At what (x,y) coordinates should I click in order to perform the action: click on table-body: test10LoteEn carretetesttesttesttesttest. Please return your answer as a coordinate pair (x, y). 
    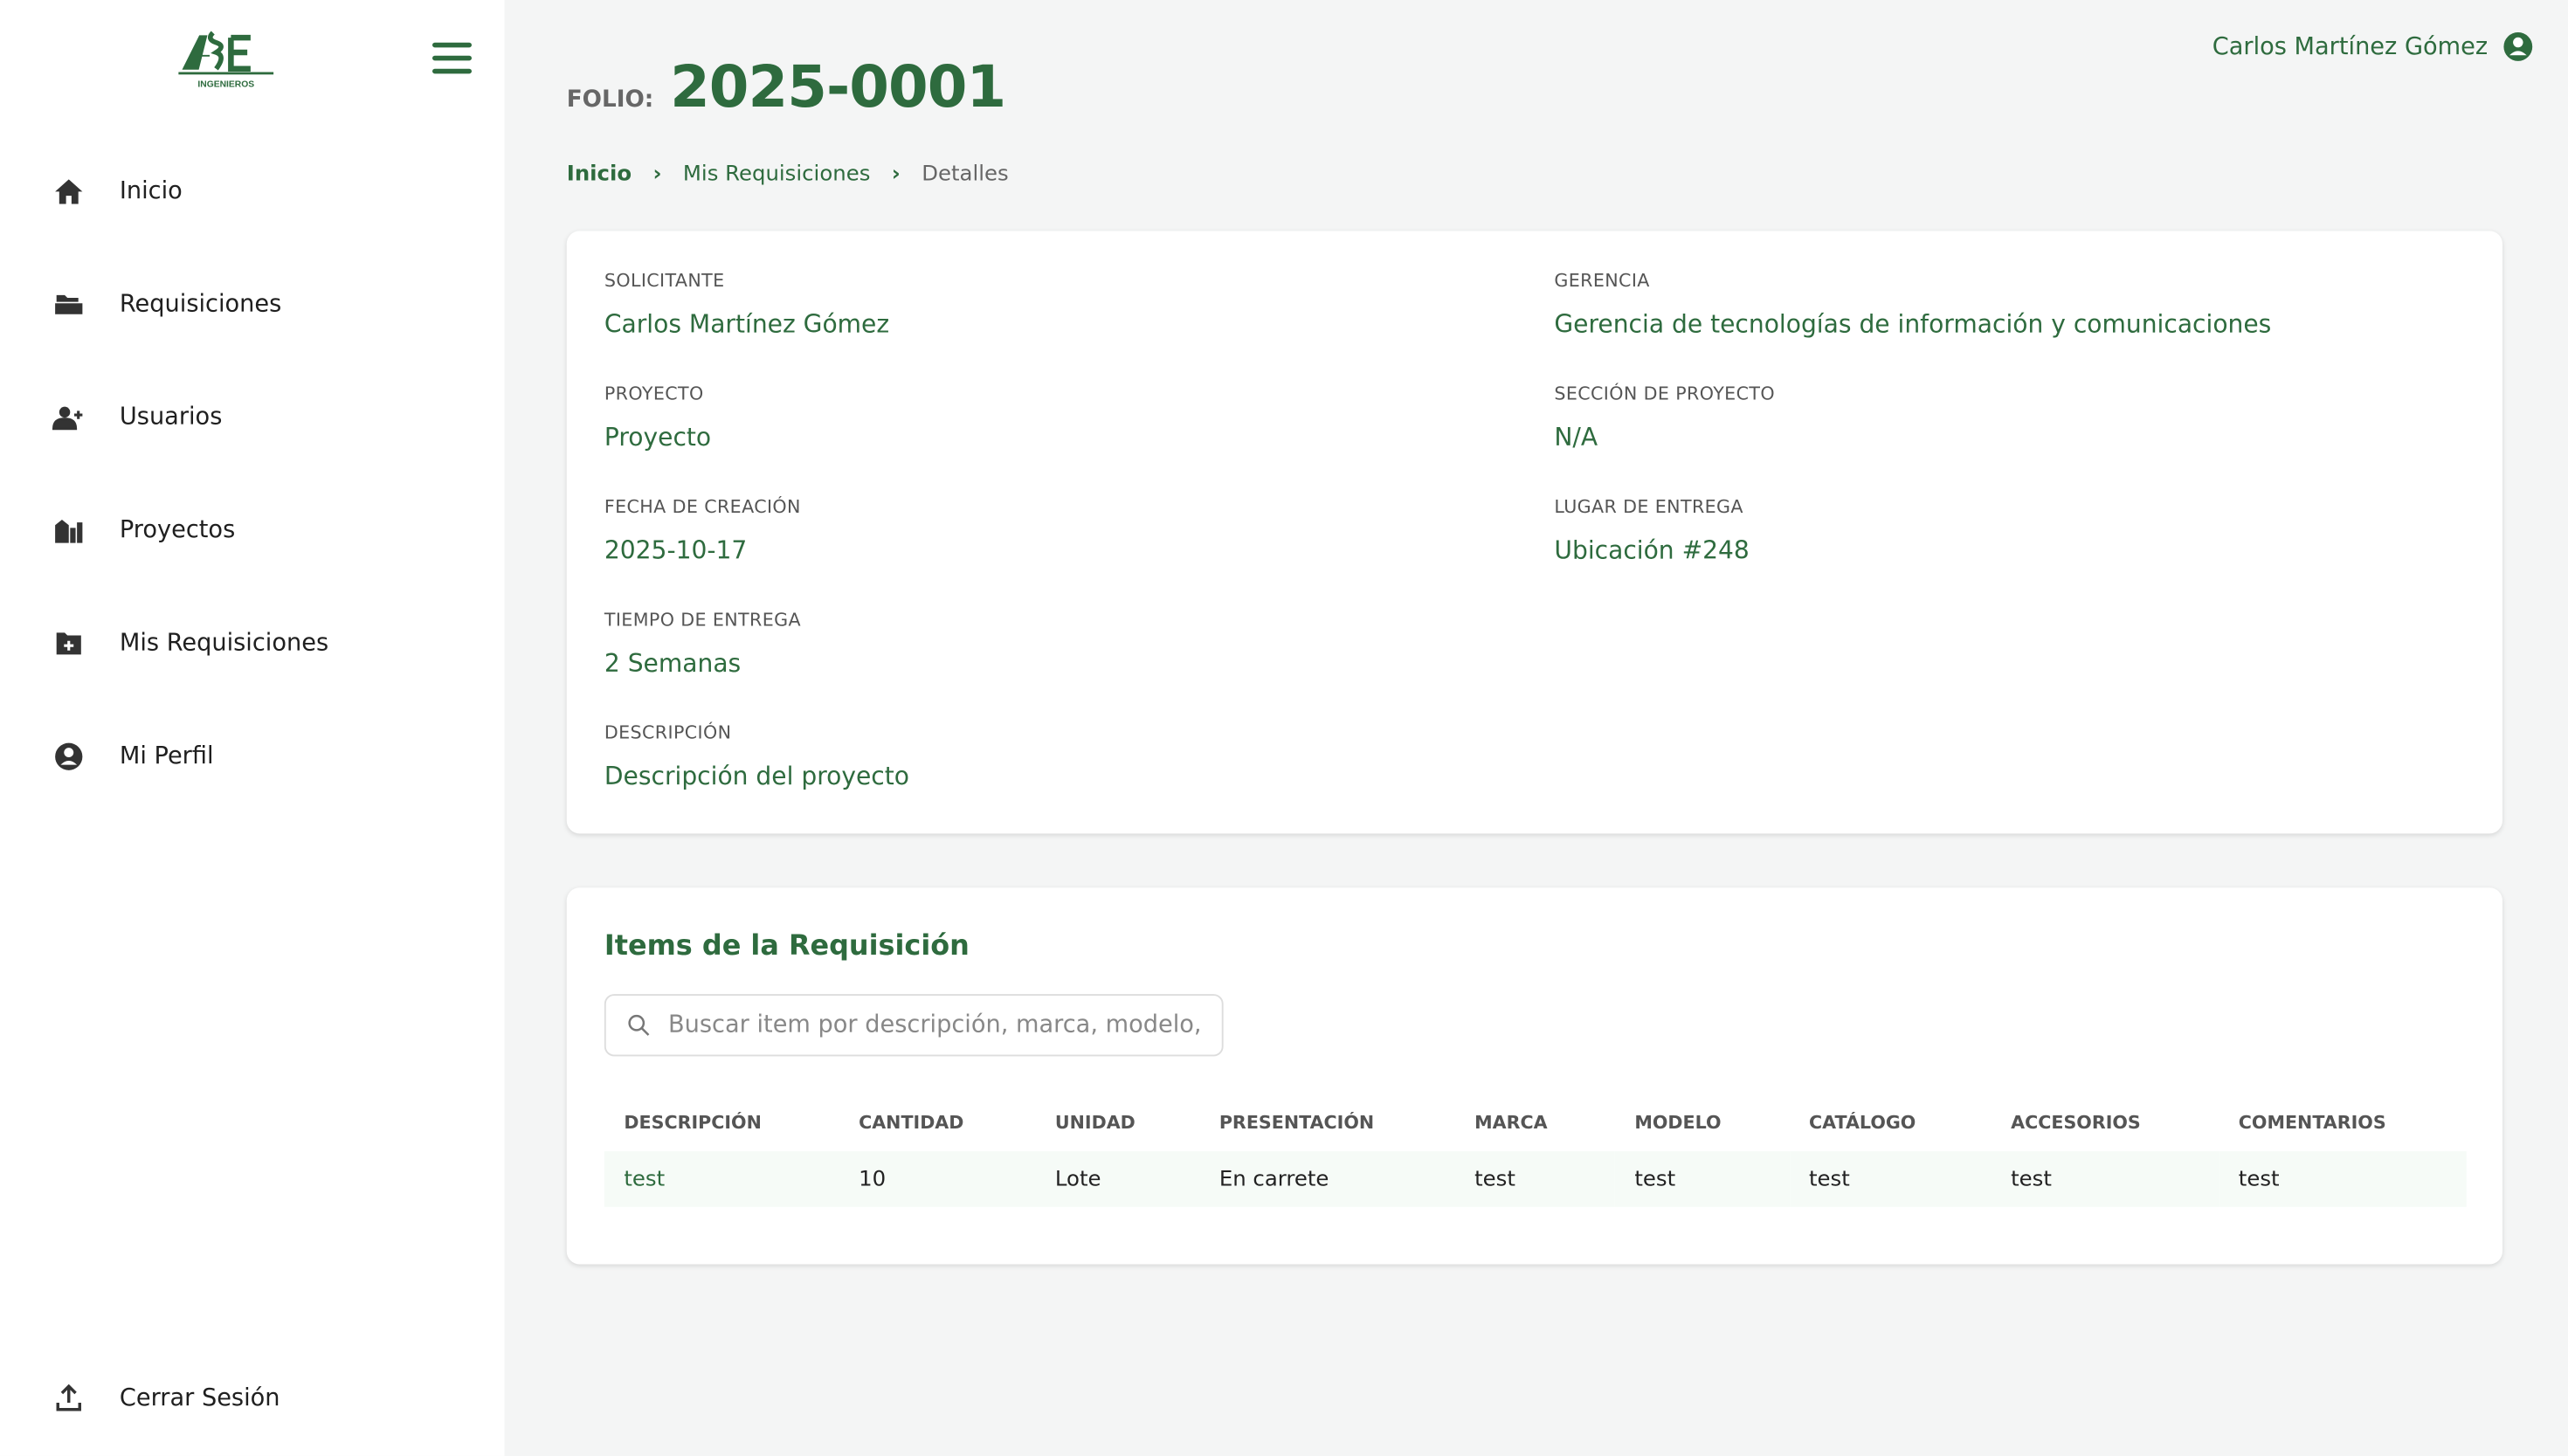
    Looking at the image, I should click on (1535, 1179).